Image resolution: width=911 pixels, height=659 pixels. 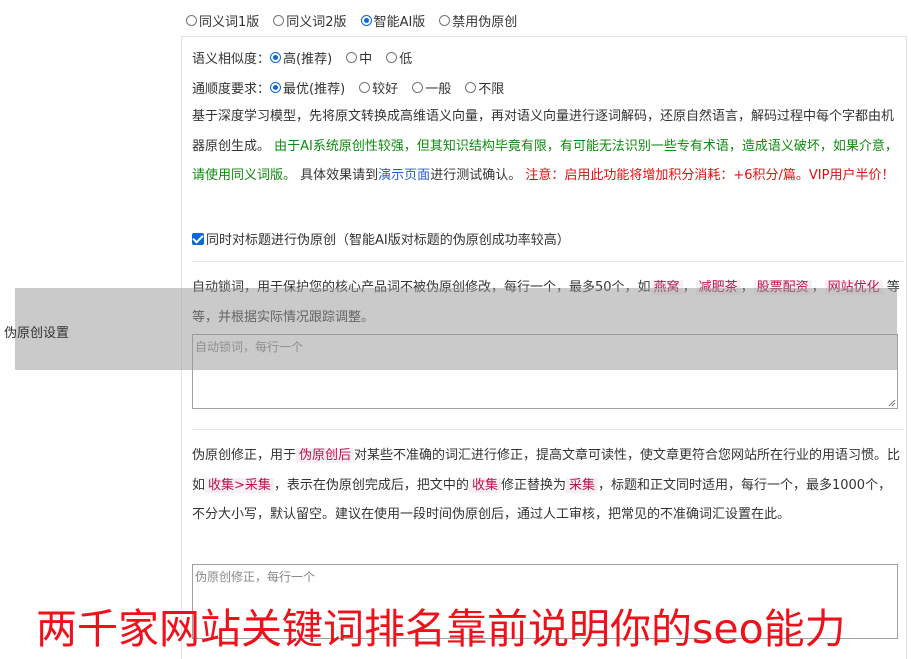 What do you see at coordinates (441, 629) in the screenshot?
I see `promo-banner-text: 两千家网站关键词排名靠前说明你的seo能力` at bounding box center [441, 629].